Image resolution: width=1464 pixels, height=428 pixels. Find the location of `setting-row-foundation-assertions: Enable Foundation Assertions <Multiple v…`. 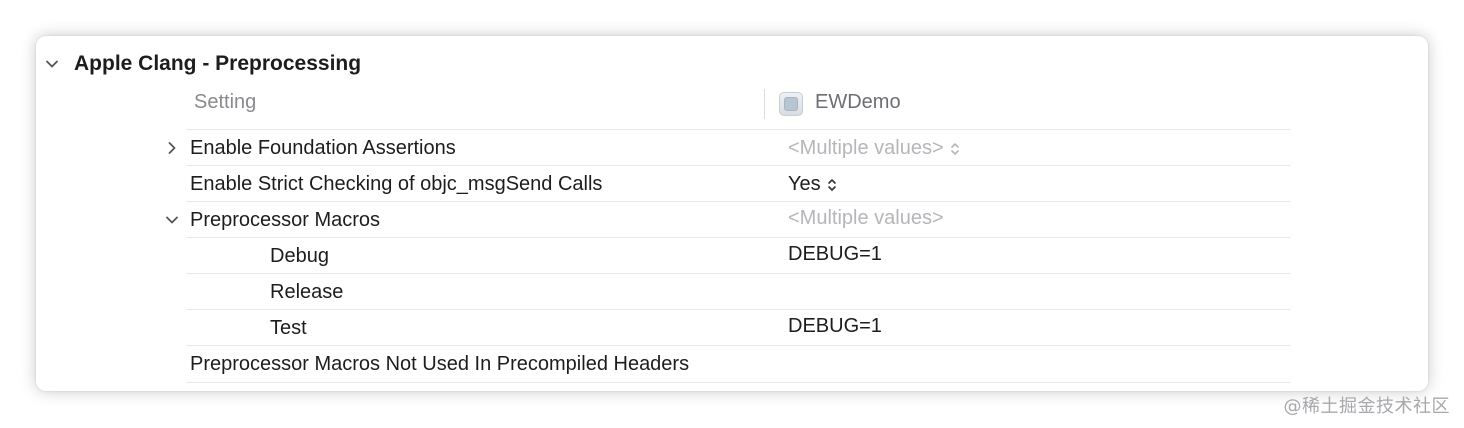

setting-row-foundation-assertions: Enable Foundation Assertions <Multiple v… is located at coordinates (729, 147).